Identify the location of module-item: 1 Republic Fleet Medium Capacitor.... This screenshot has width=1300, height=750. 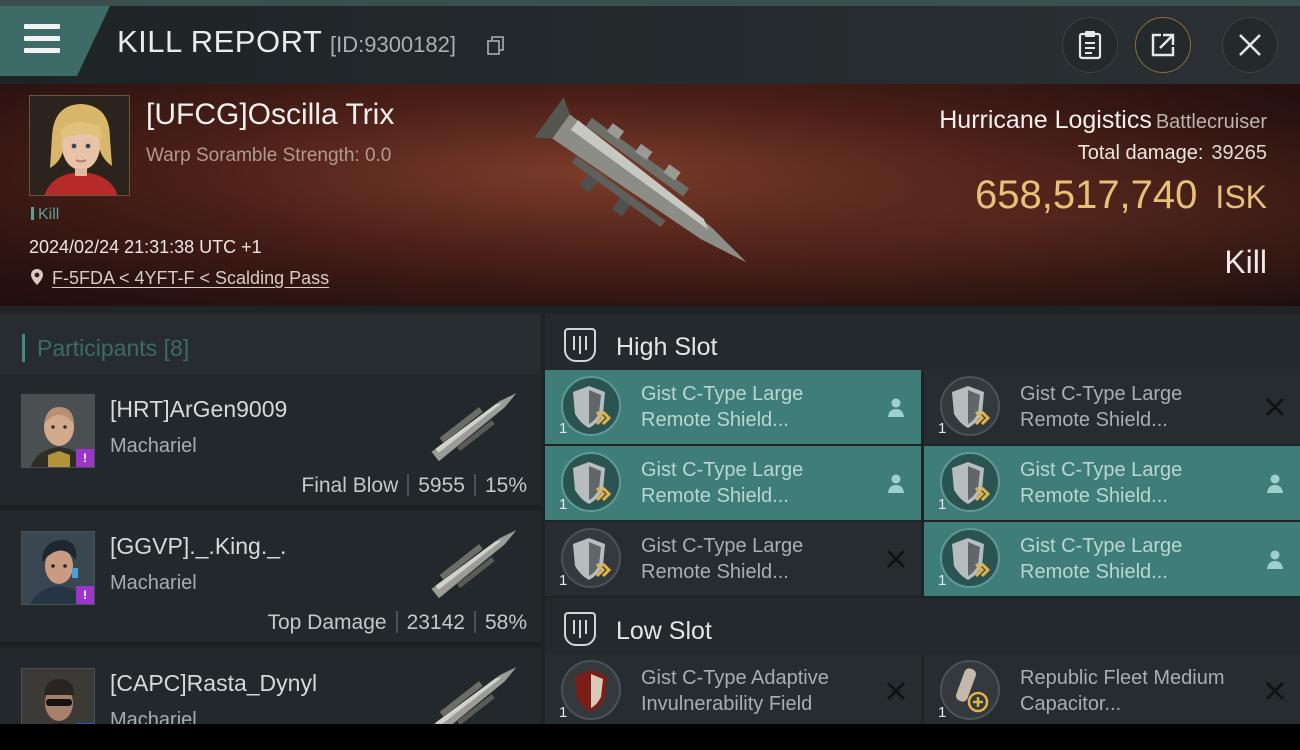
(1112, 689).